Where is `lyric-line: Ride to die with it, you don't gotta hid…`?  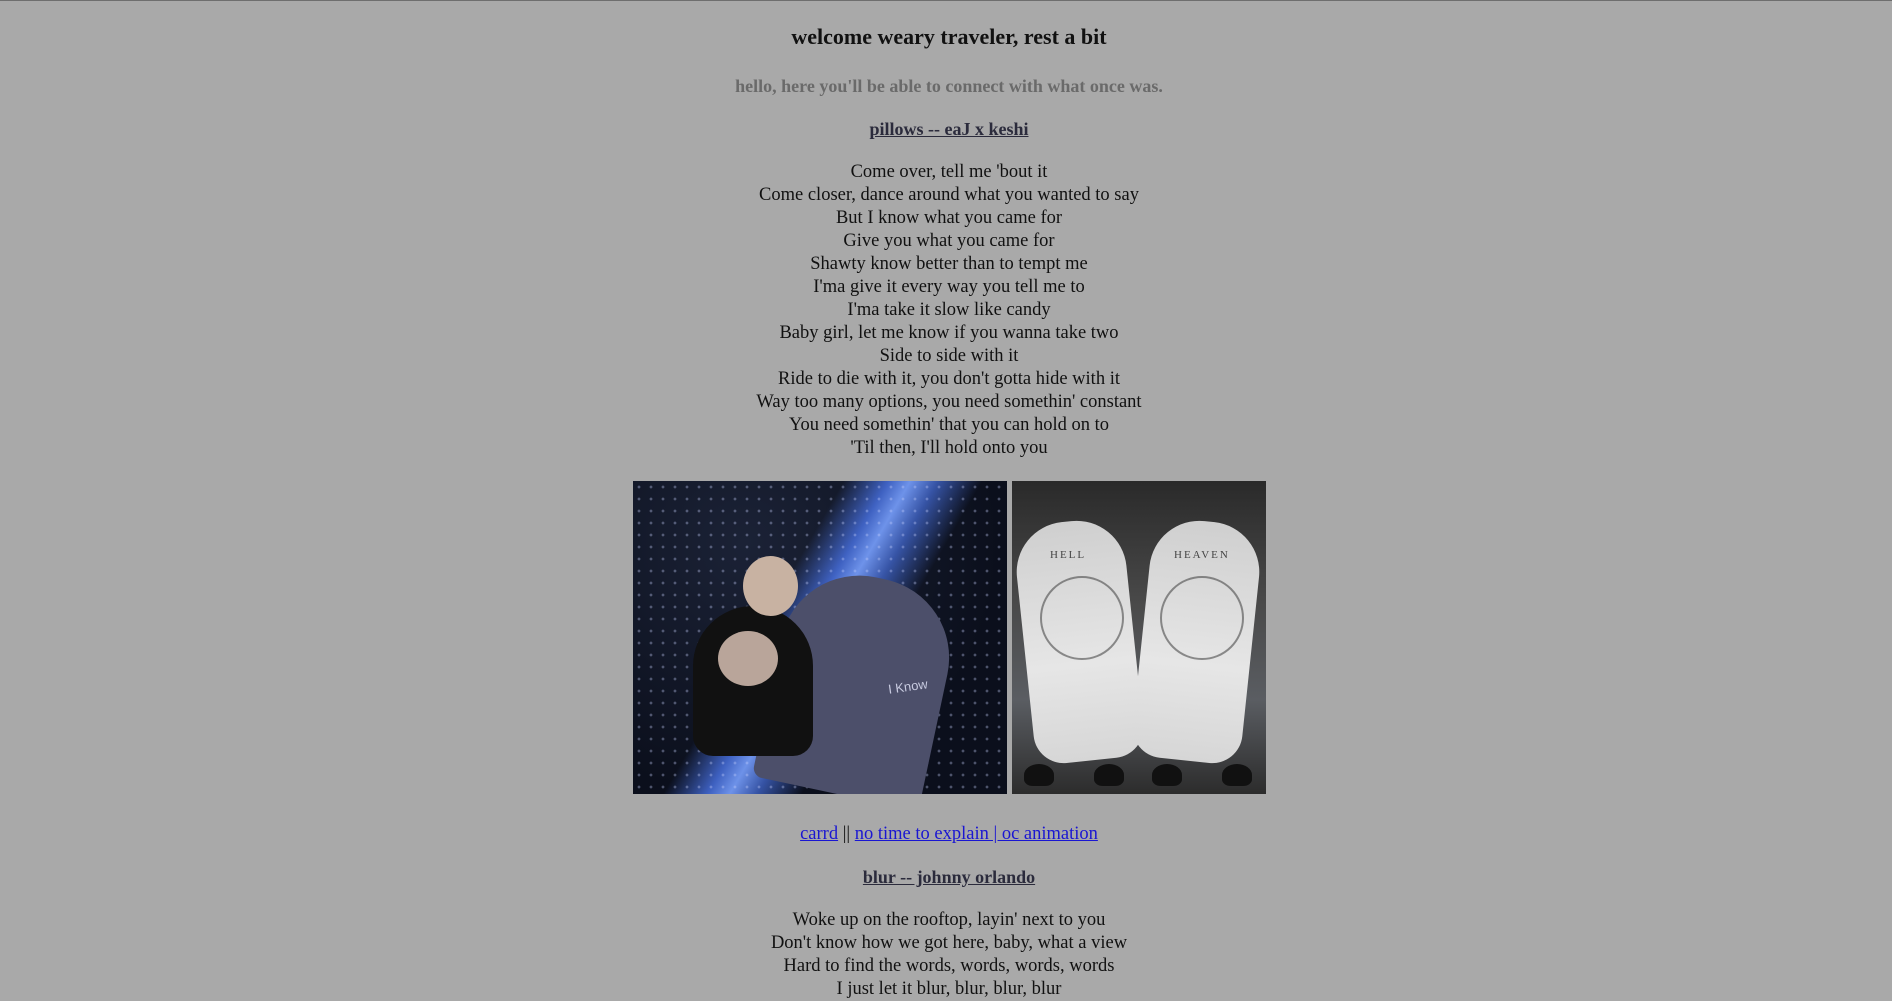 lyric-line: Ride to die with it, you don't gotta hid… is located at coordinates (949, 379).